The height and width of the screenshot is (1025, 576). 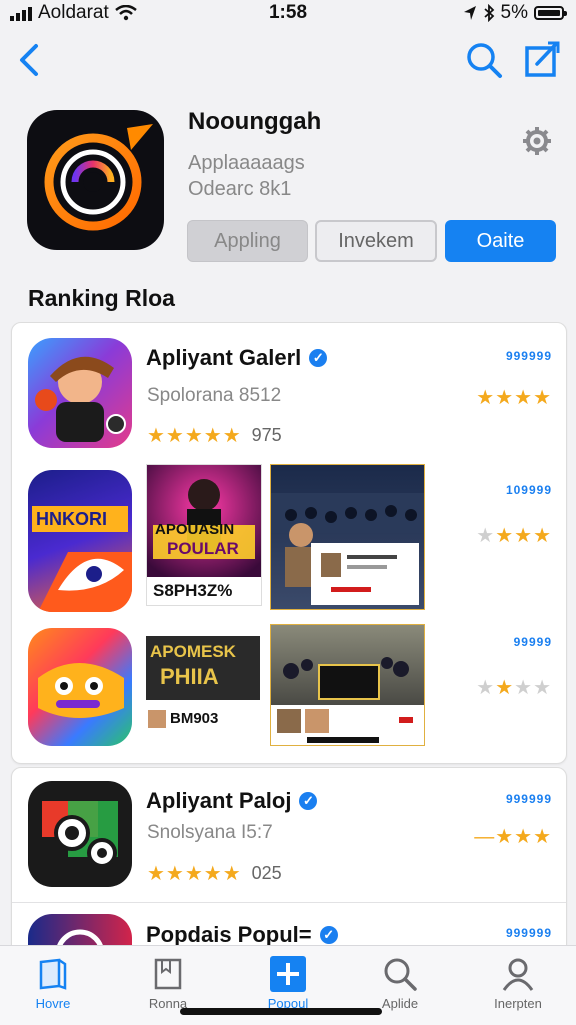 I want to click on app-subtitle-secondary: Odearc 8k1, so click(x=240, y=189).